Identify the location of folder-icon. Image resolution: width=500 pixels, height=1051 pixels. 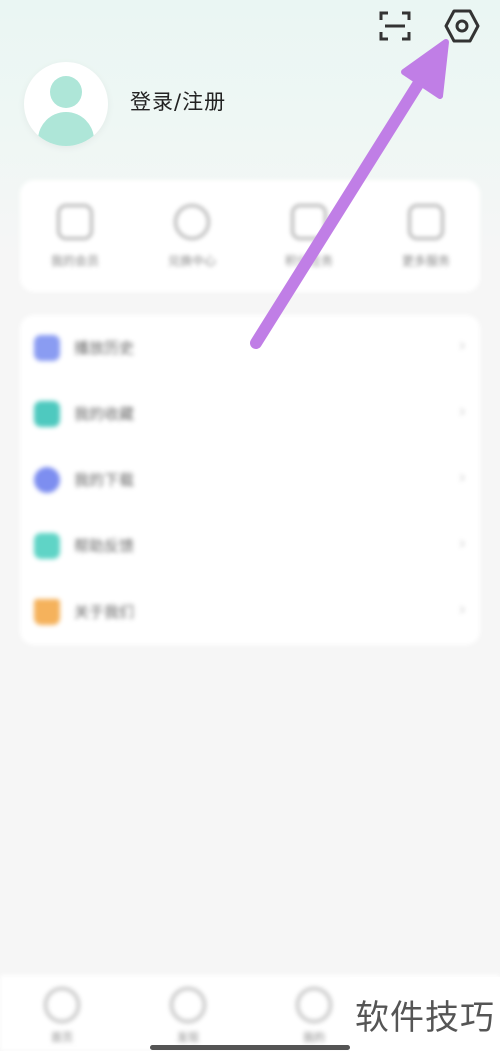
(47, 414).